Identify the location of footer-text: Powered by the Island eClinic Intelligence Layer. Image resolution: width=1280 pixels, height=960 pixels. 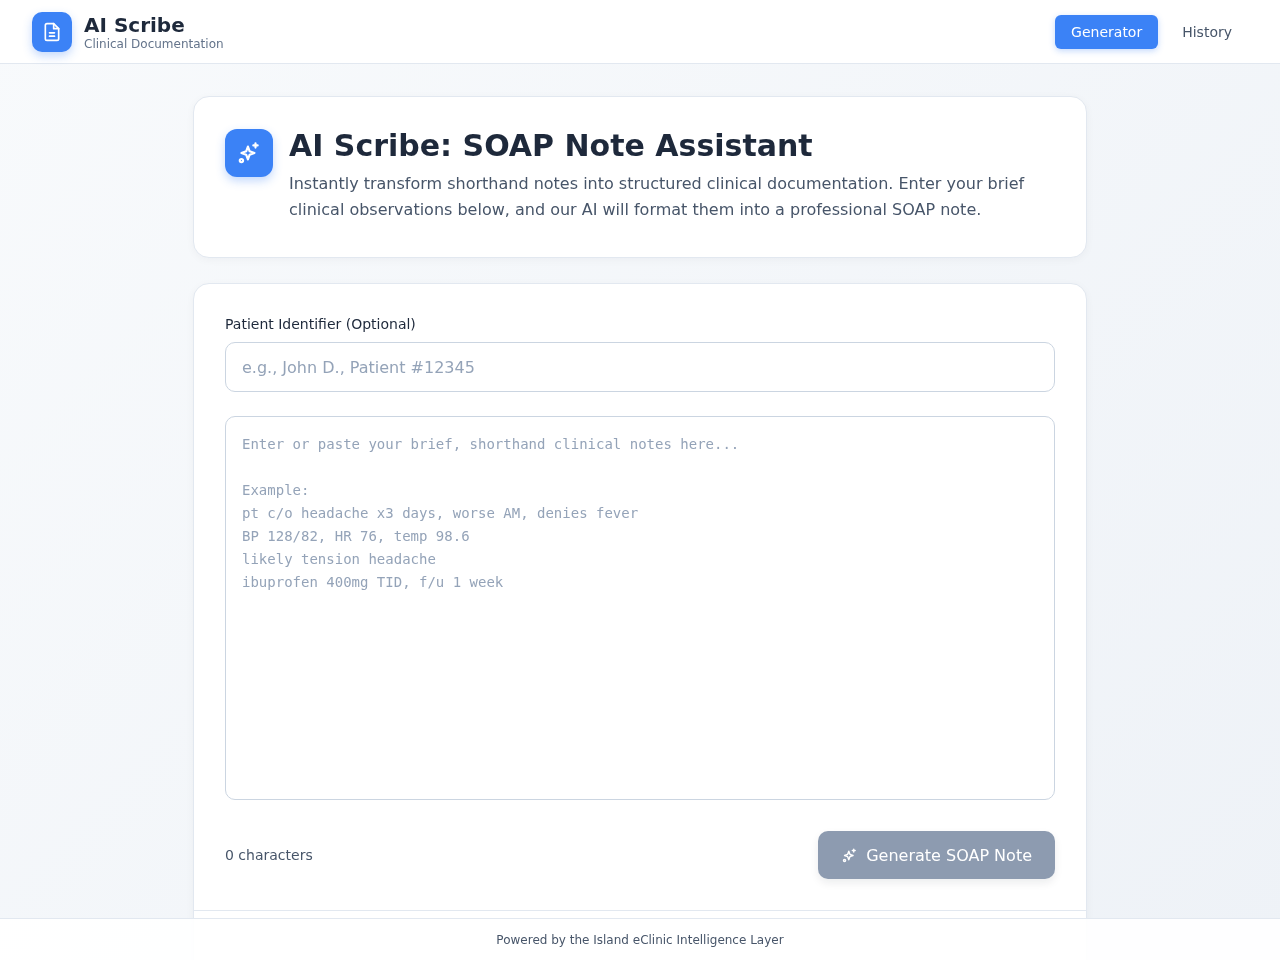
(640, 939).